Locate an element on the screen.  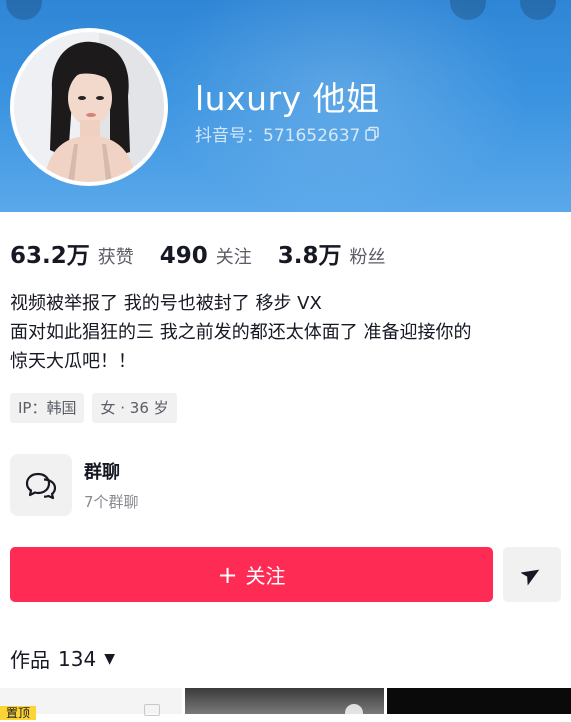
group-chat-title: 群聊 is located at coordinates (102, 472).